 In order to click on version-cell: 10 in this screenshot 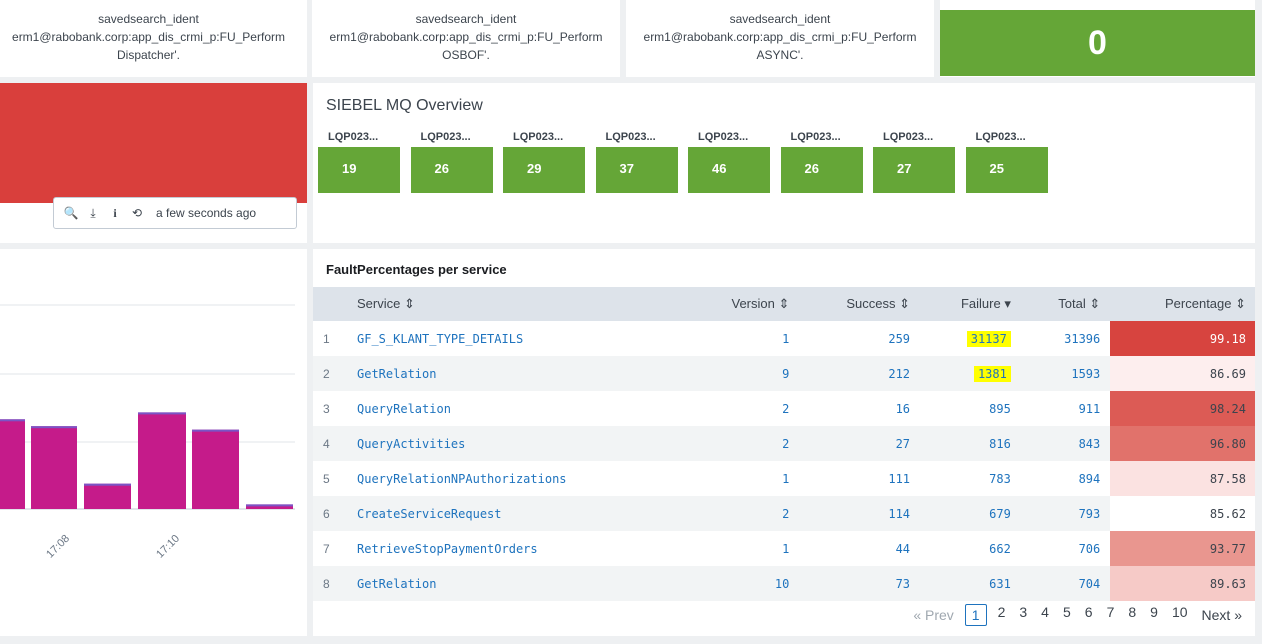, I will do `click(743, 583)`.